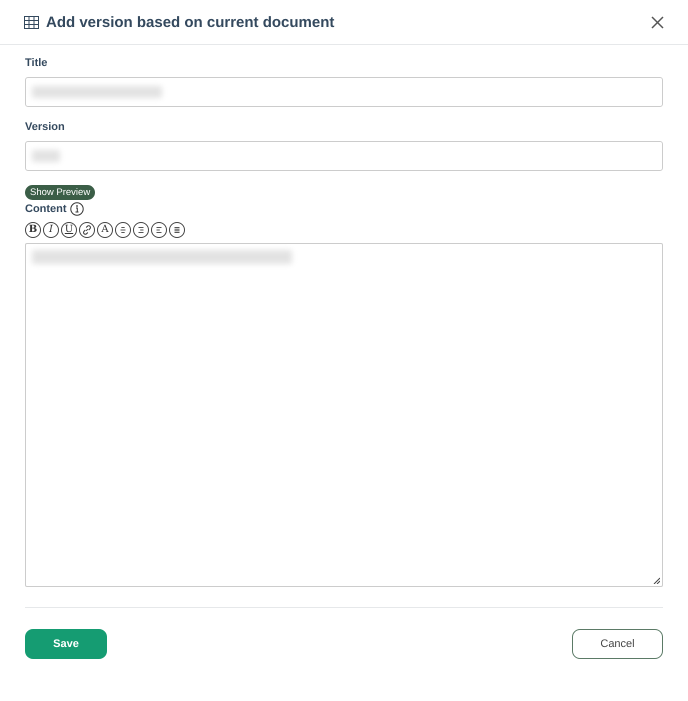 Image resolution: width=688 pixels, height=701 pixels. I want to click on field-label: Content, so click(46, 209).